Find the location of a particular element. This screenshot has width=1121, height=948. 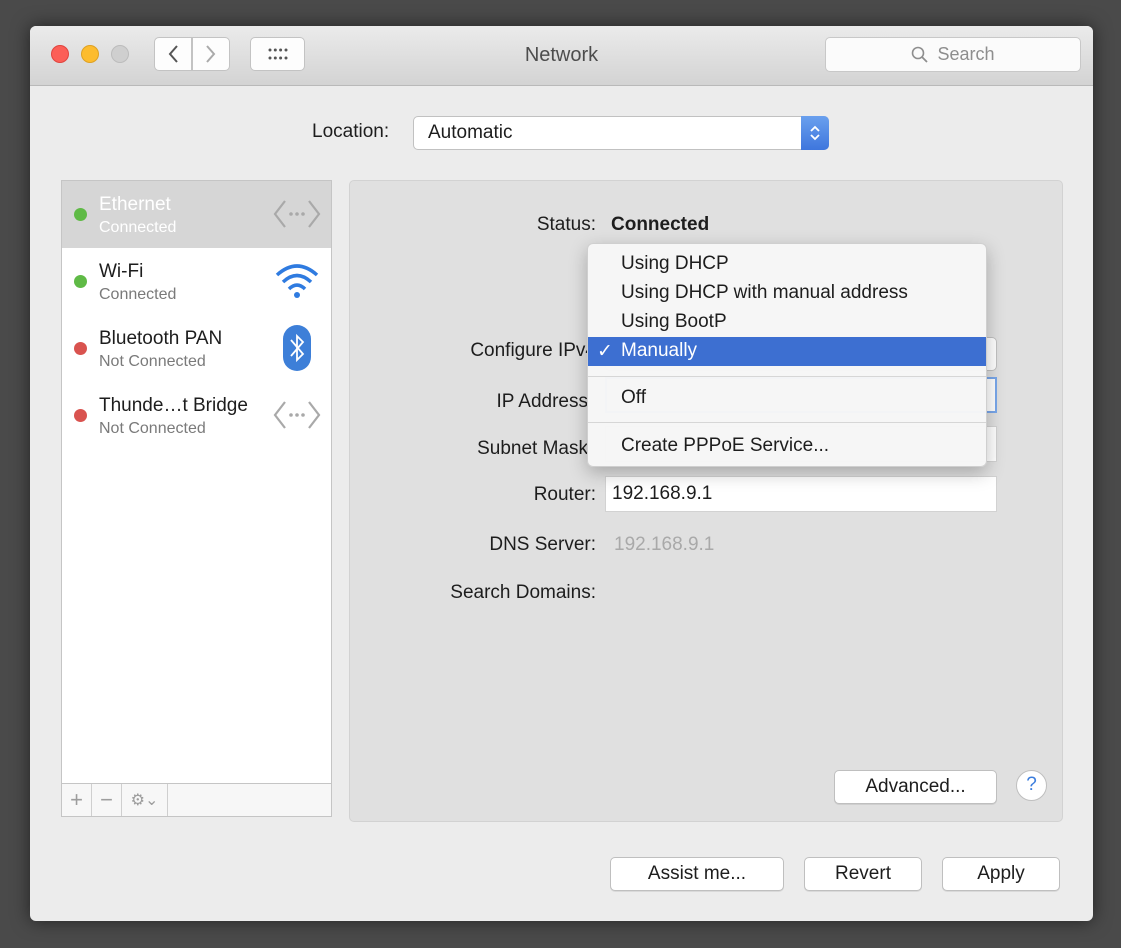

search-placeholder: Search is located at coordinates (966, 54).